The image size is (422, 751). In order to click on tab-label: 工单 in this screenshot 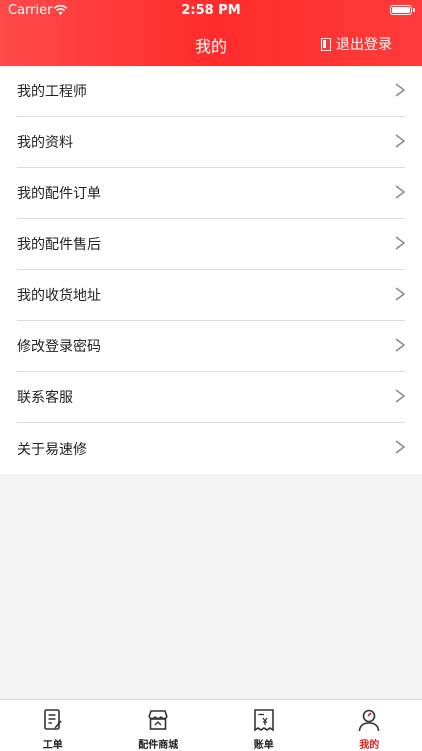, I will do `click(53, 743)`.